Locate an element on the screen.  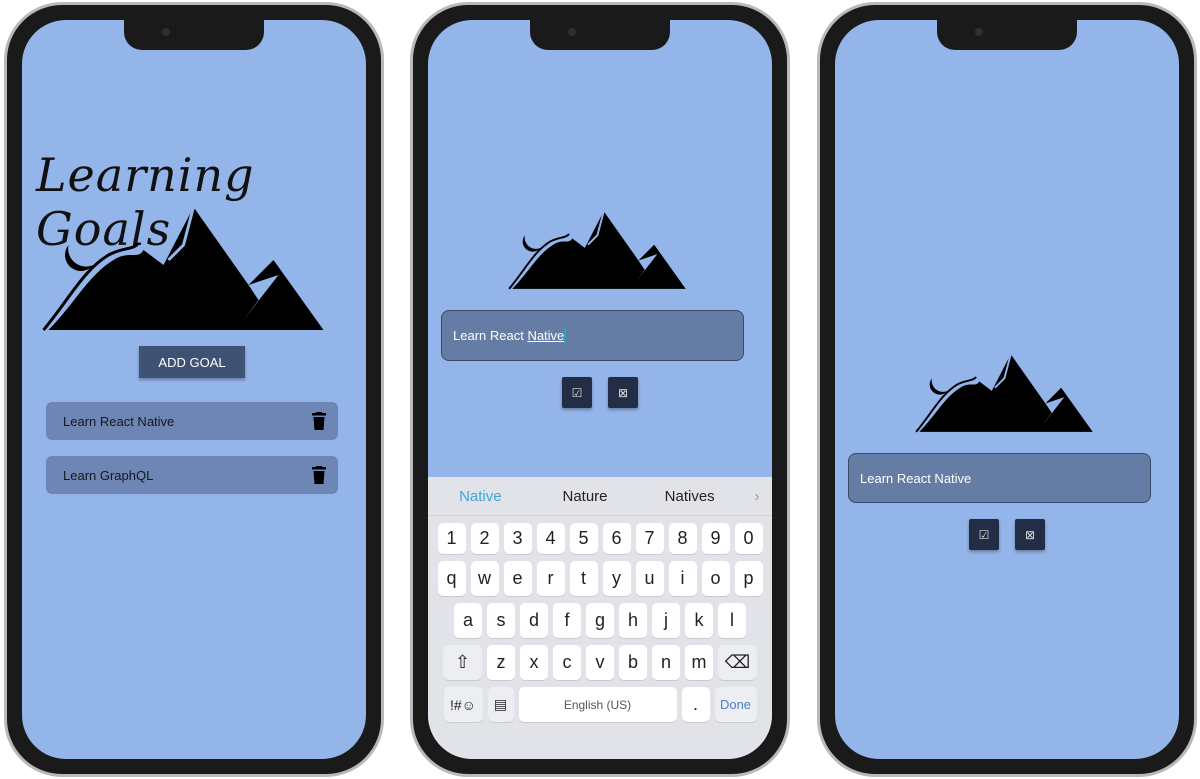
key-6: 6 is located at coordinates (616, 538).